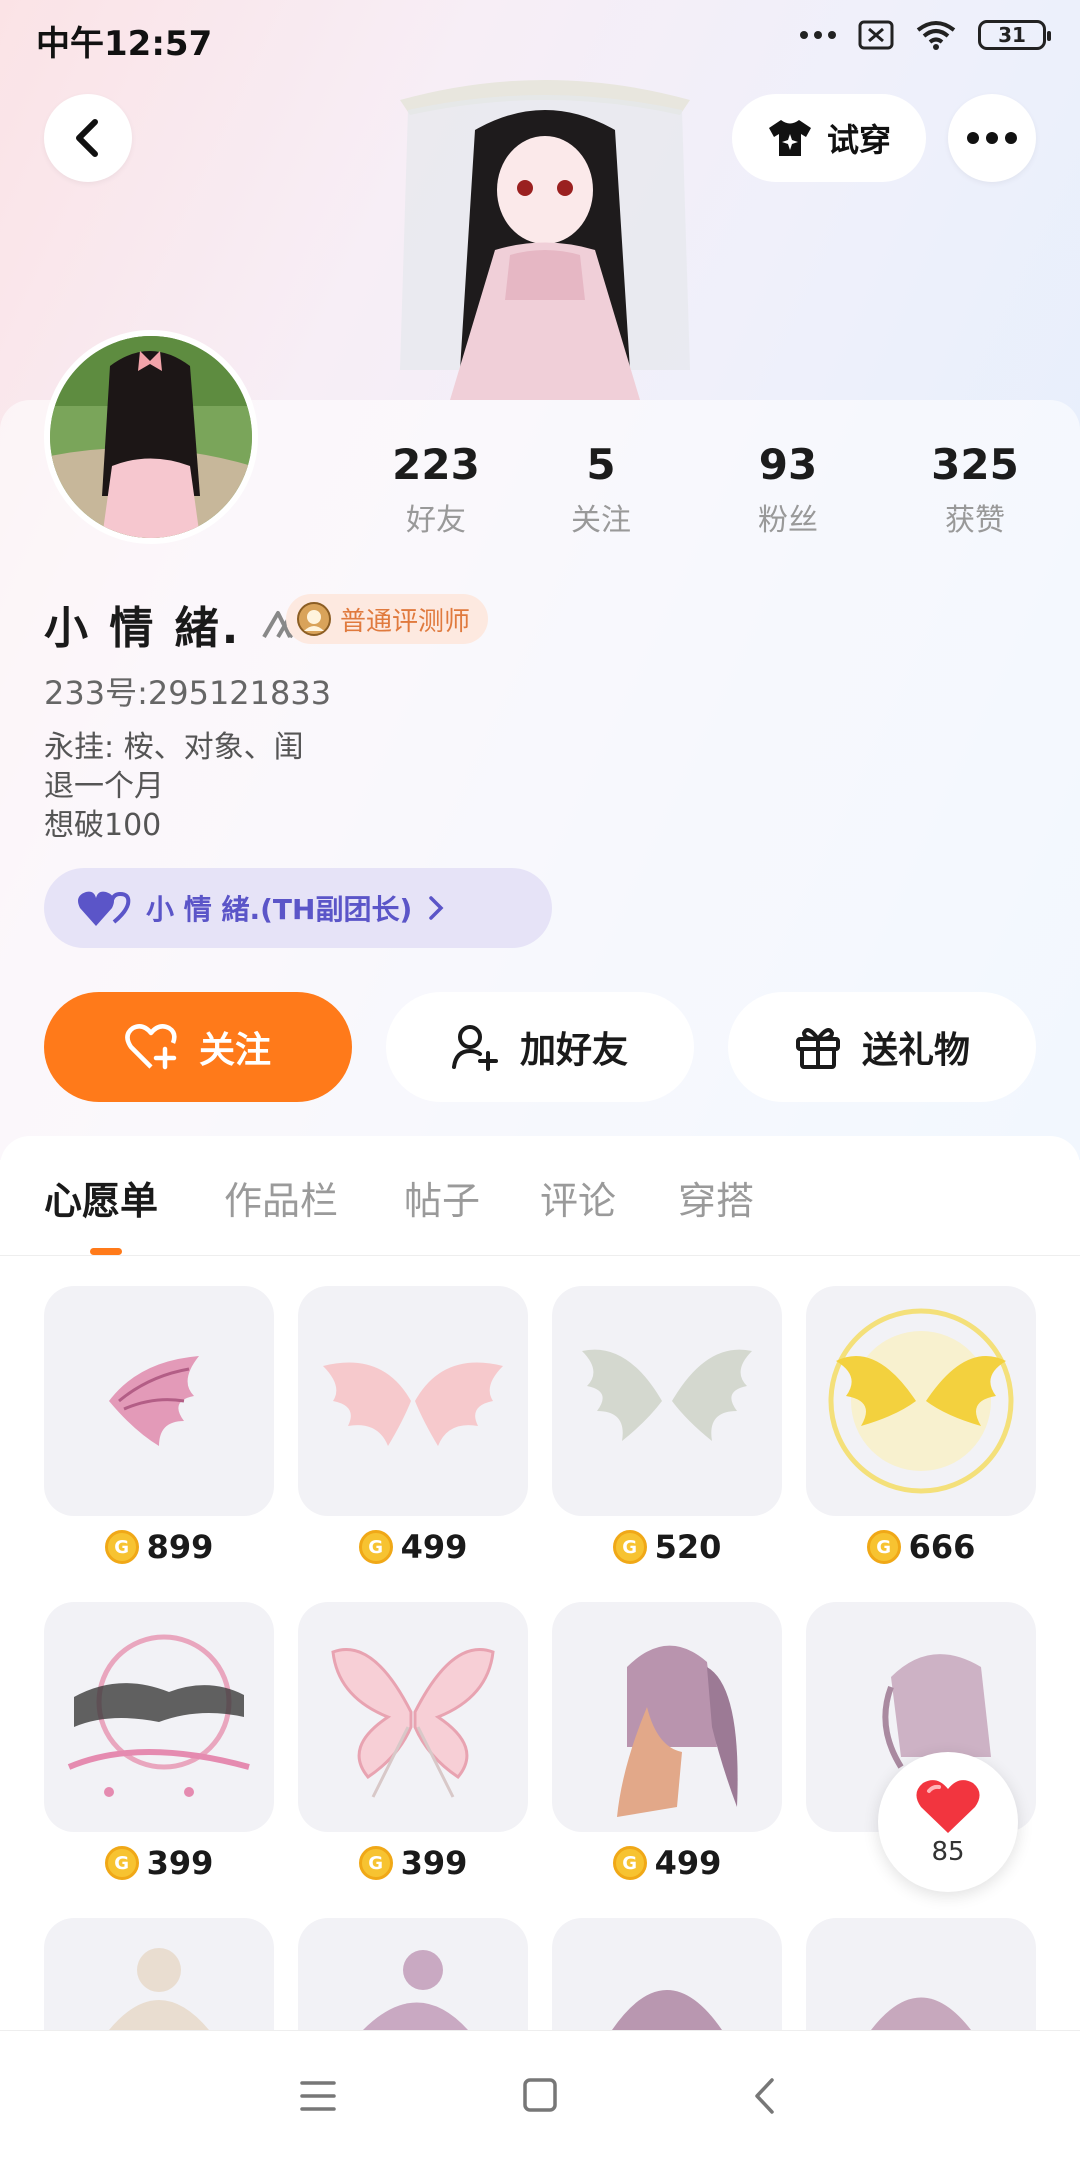  I want to click on stat-value: 325, so click(975, 464).